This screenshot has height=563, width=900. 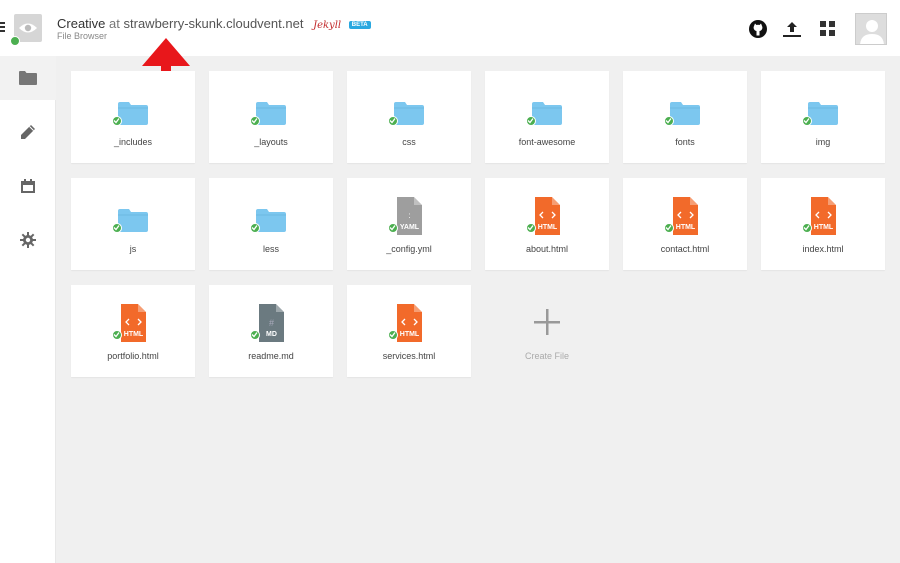 I want to click on upload-button, so click(x=792, y=29).